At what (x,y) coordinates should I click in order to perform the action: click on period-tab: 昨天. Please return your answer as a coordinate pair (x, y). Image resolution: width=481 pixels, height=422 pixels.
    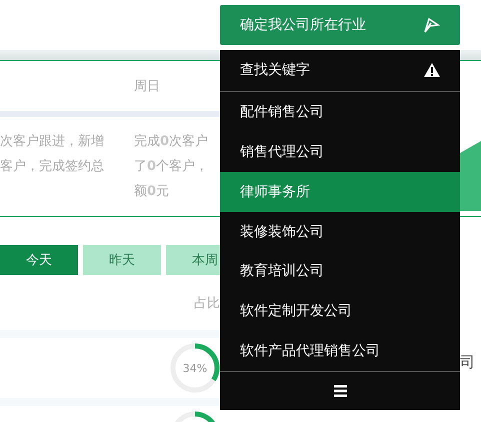
    Looking at the image, I should click on (122, 260).